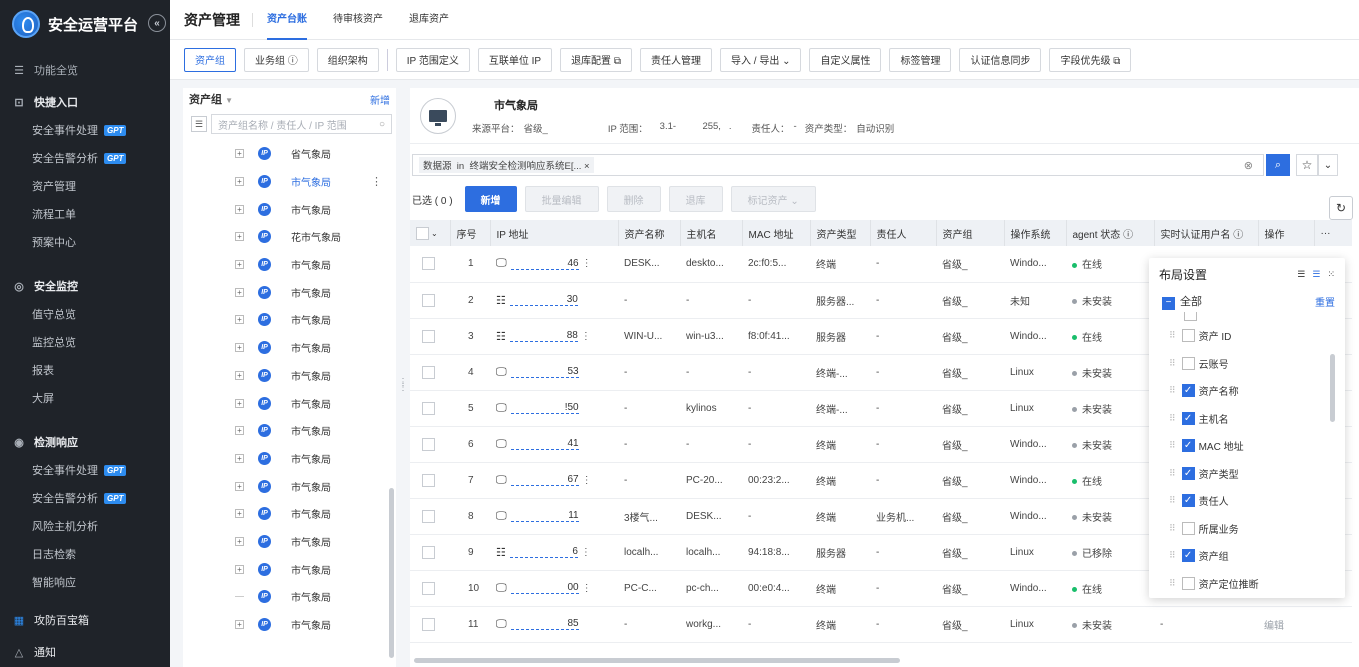 This screenshot has height=667, width=1359. What do you see at coordinates (587, 166) in the screenshot?
I see `remove-tag-icon: ×` at bounding box center [587, 166].